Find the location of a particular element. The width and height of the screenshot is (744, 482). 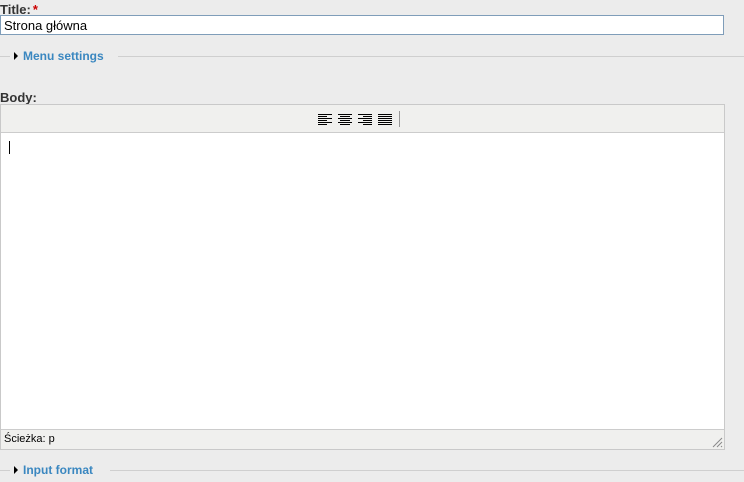

toolbar-separator is located at coordinates (399, 119).